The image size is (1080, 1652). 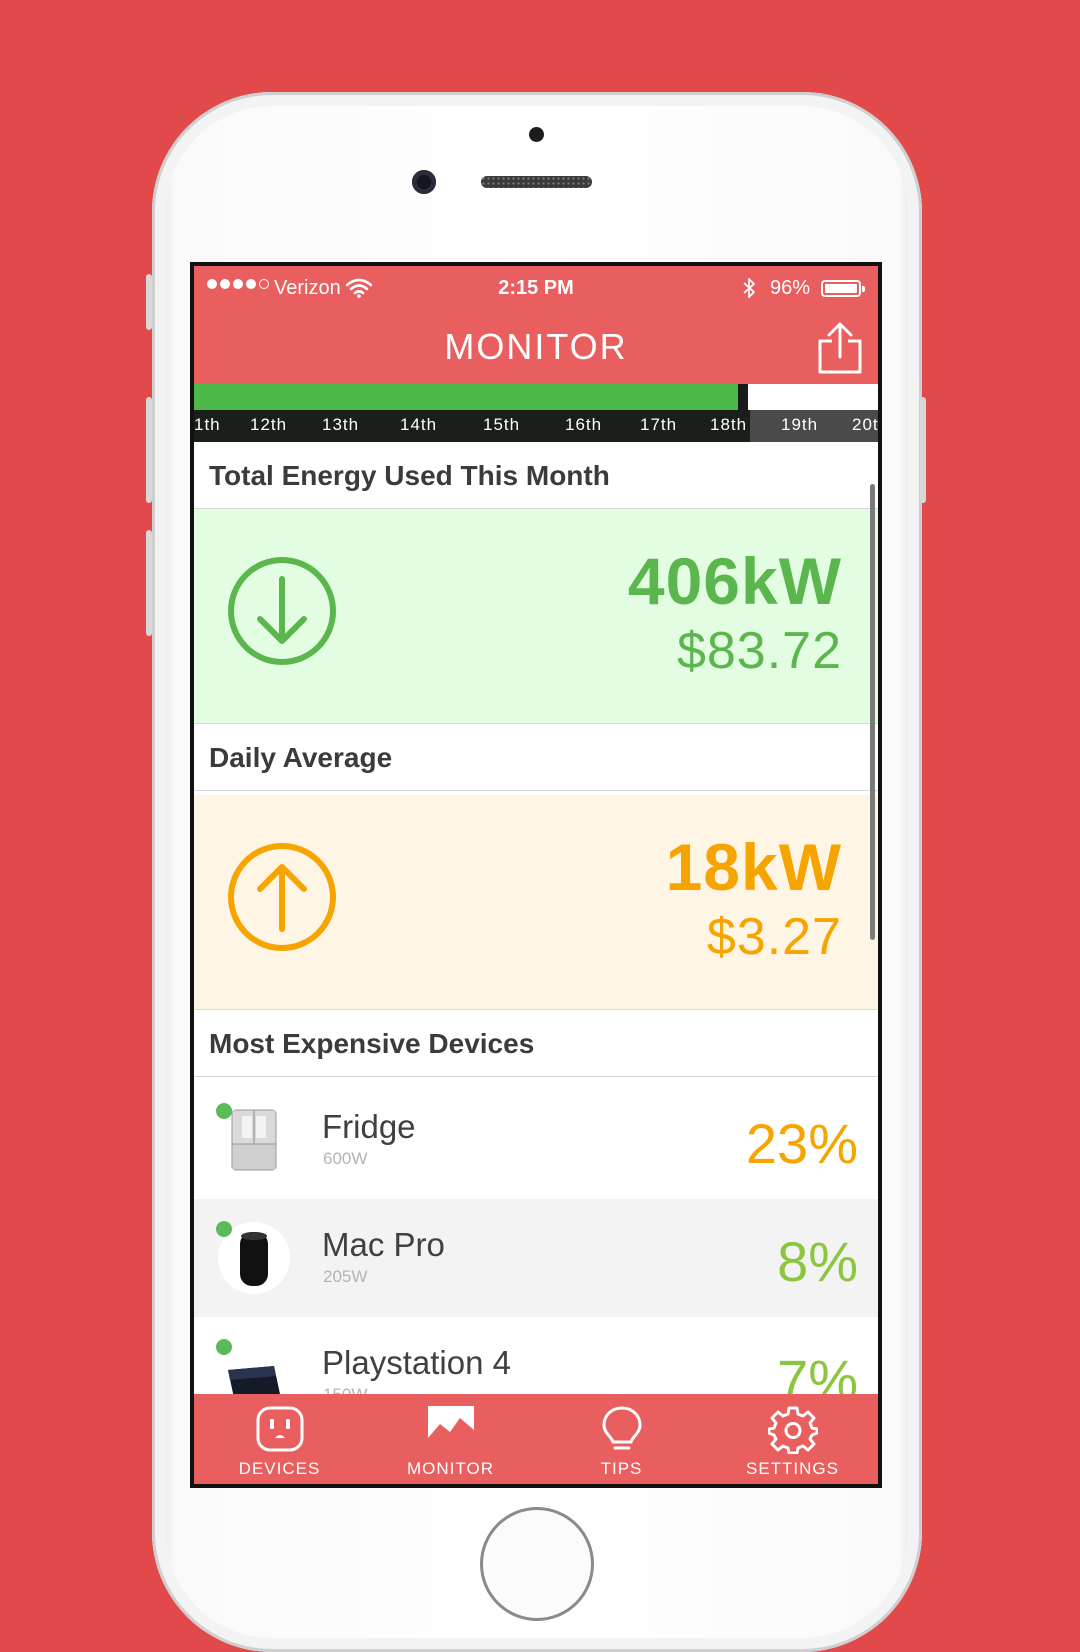 What do you see at coordinates (537, 1564) in the screenshot?
I see `home-button` at bounding box center [537, 1564].